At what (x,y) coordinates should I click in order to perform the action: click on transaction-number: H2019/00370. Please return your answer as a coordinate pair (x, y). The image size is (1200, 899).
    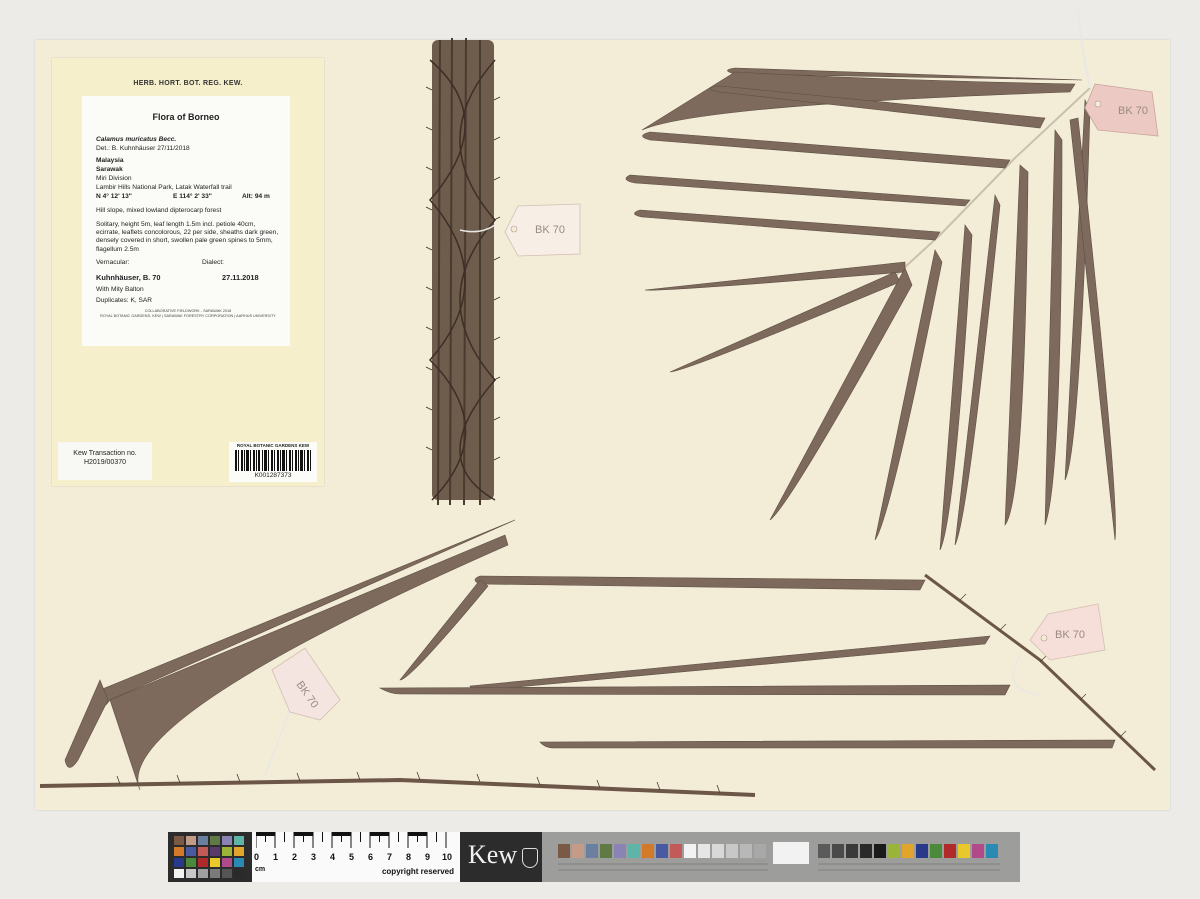
    Looking at the image, I should click on (105, 463).